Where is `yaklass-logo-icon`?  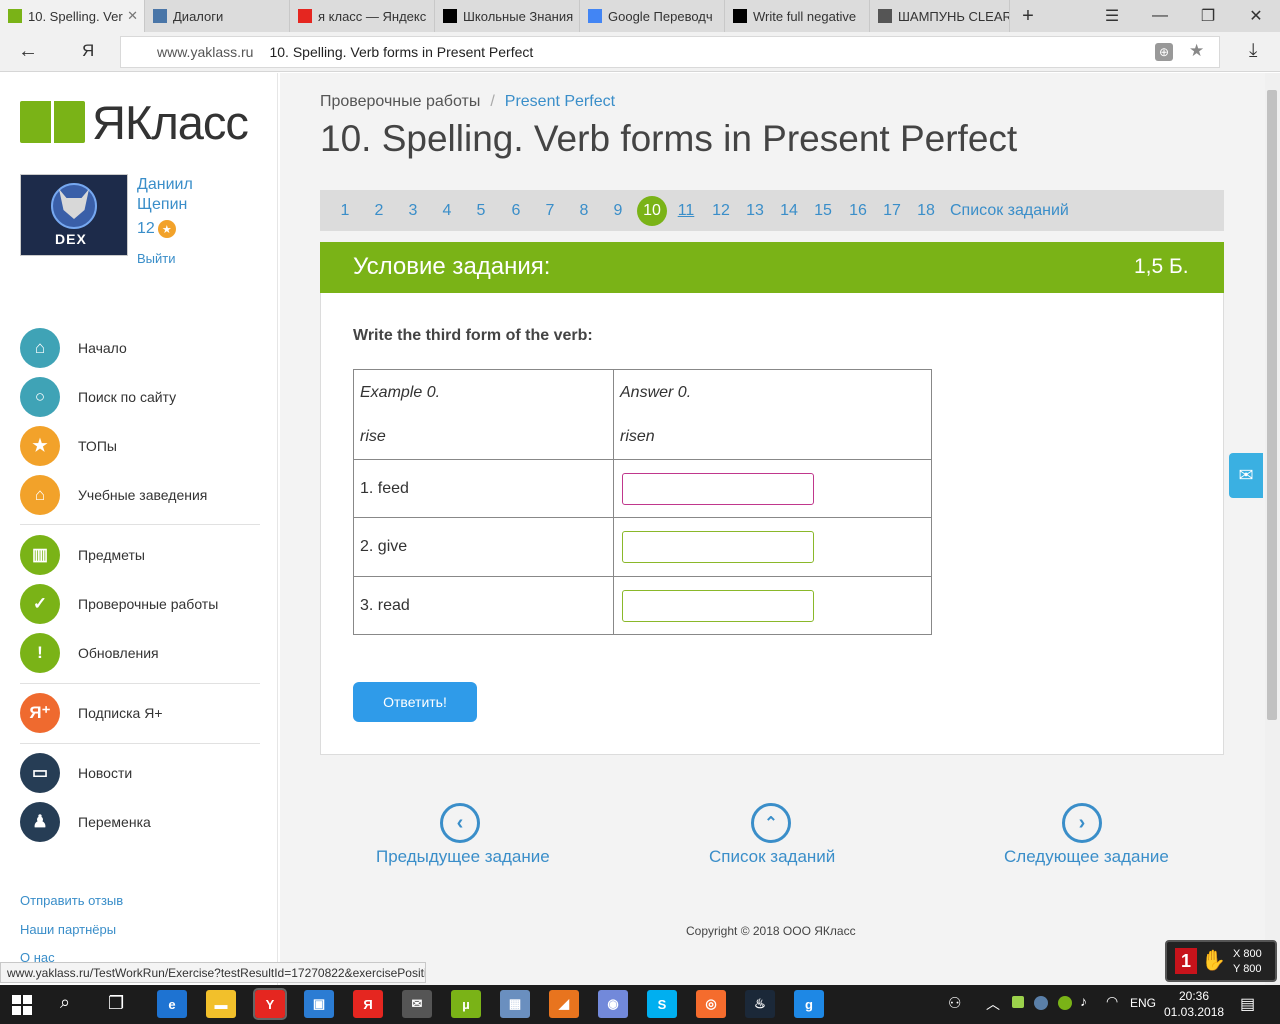 yaklass-logo-icon is located at coordinates (53, 122).